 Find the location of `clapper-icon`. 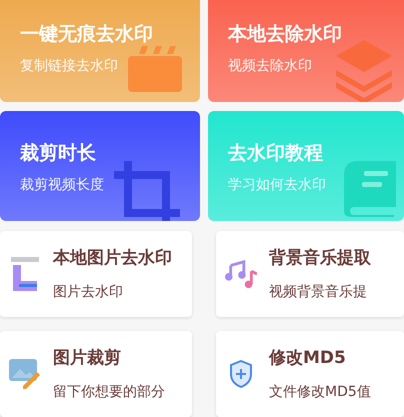

clapper-icon is located at coordinates (156, 69).